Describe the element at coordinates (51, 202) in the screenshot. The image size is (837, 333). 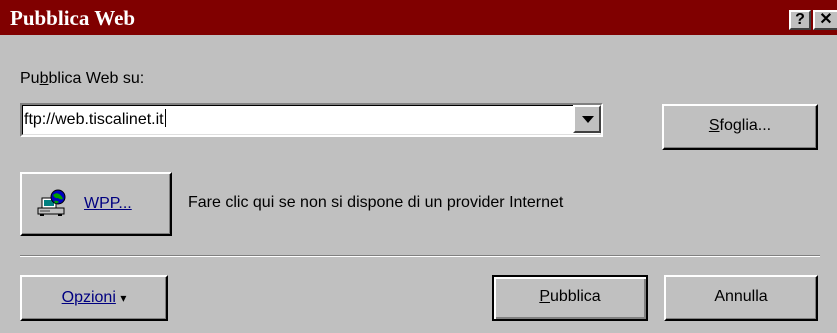
I see `wpp-globe-computer-icon` at that location.